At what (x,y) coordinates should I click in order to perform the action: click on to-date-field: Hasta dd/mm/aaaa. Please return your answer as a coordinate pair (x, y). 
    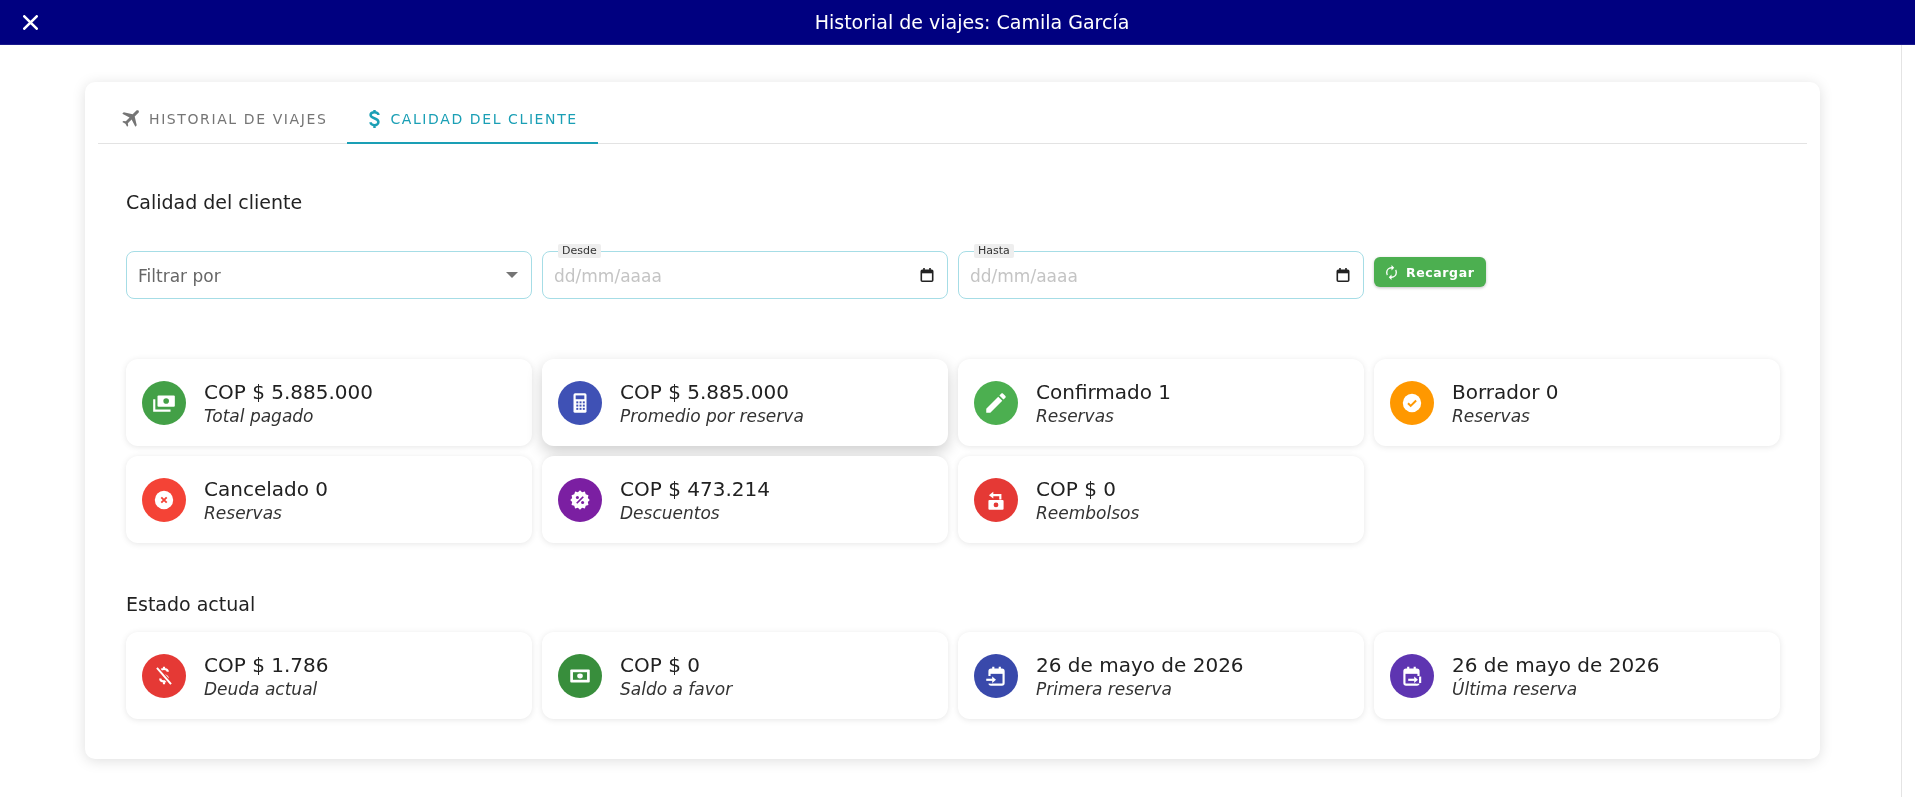
    Looking at the image, I should click on (1161, 271).